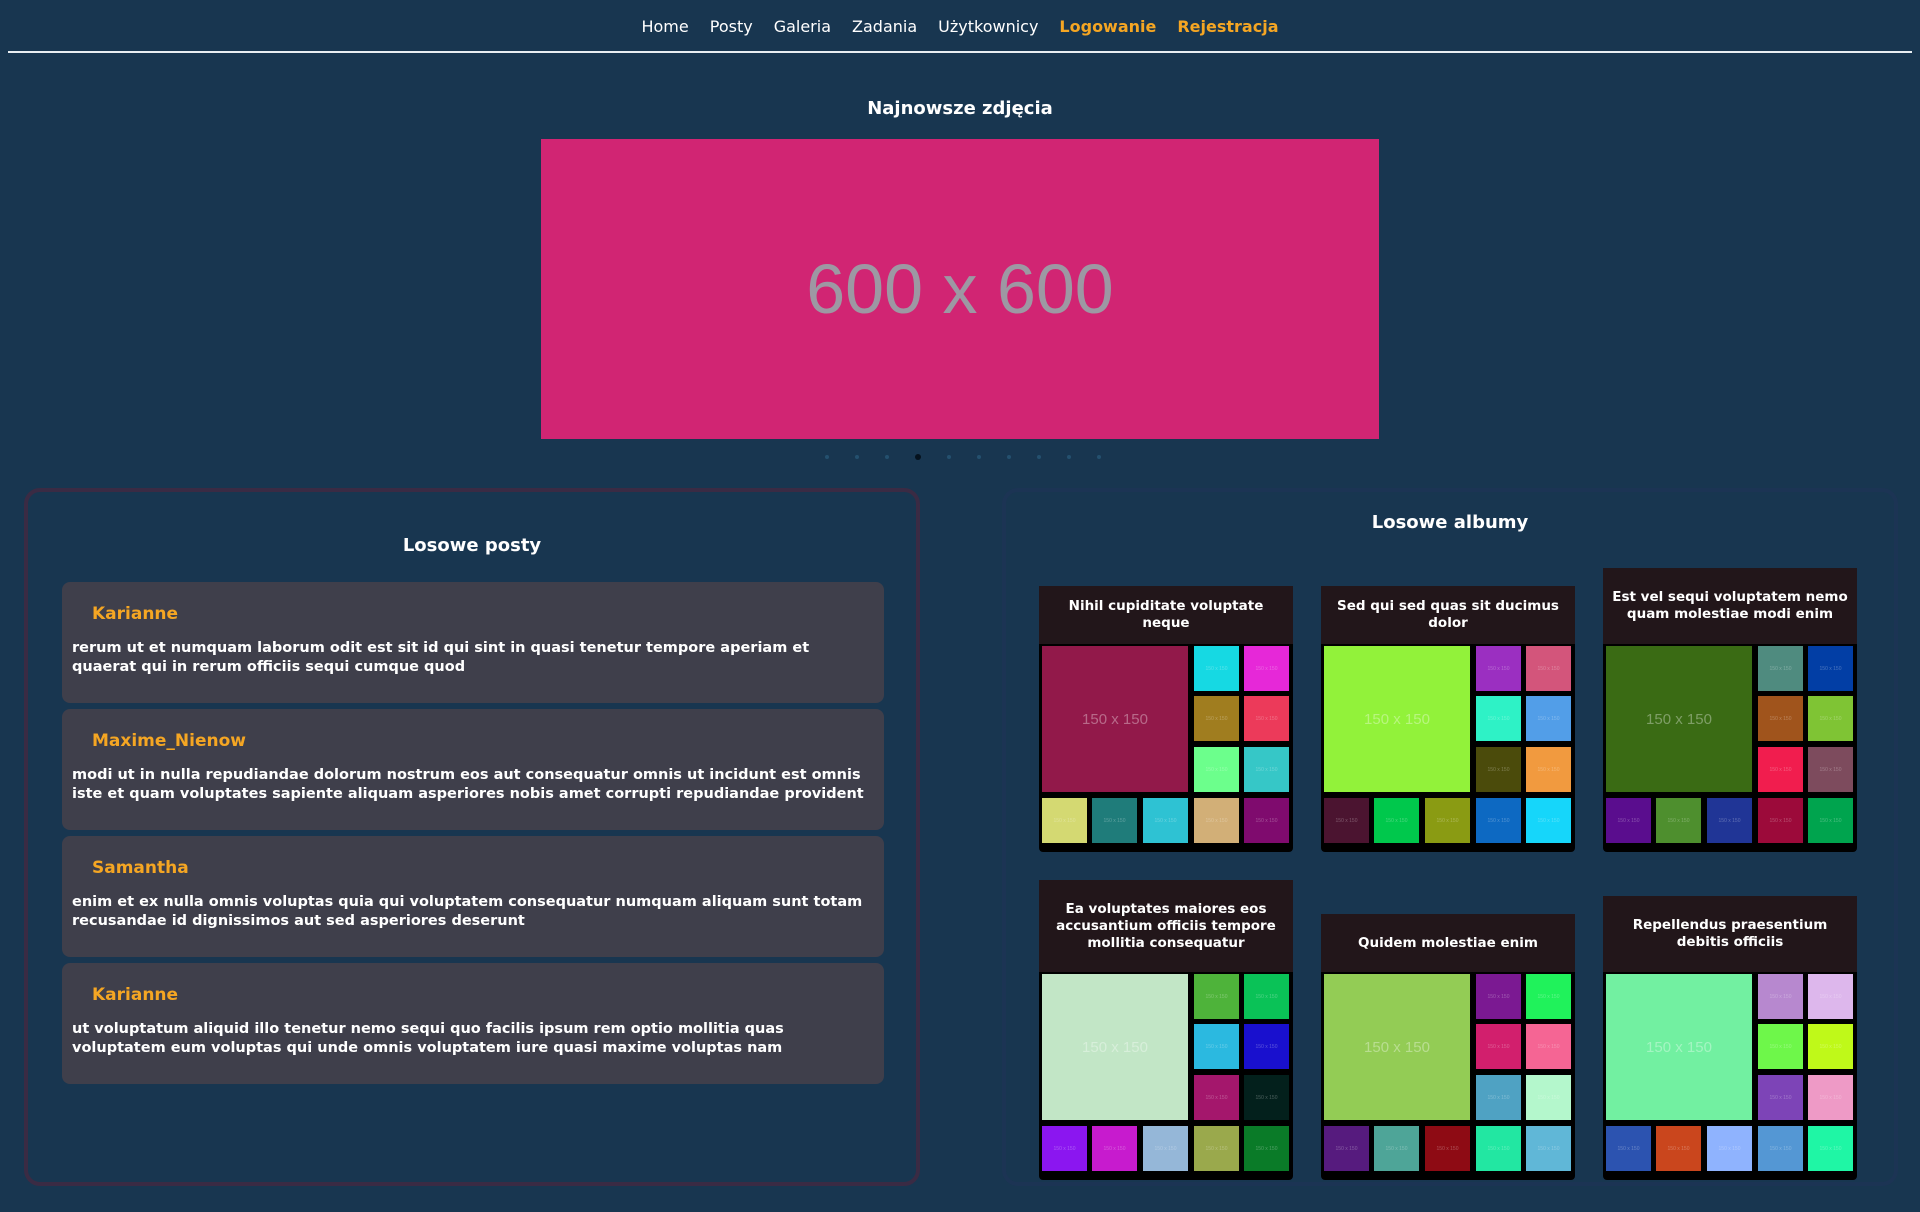  I want to click on album-title: Quidem molestiae enim, so click(1448, 943).